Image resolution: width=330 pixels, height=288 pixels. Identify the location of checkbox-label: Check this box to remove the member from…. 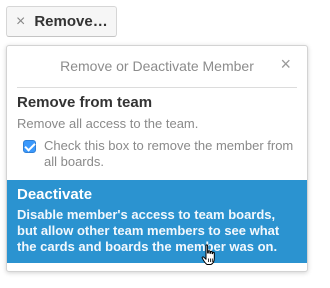
(169, 153).